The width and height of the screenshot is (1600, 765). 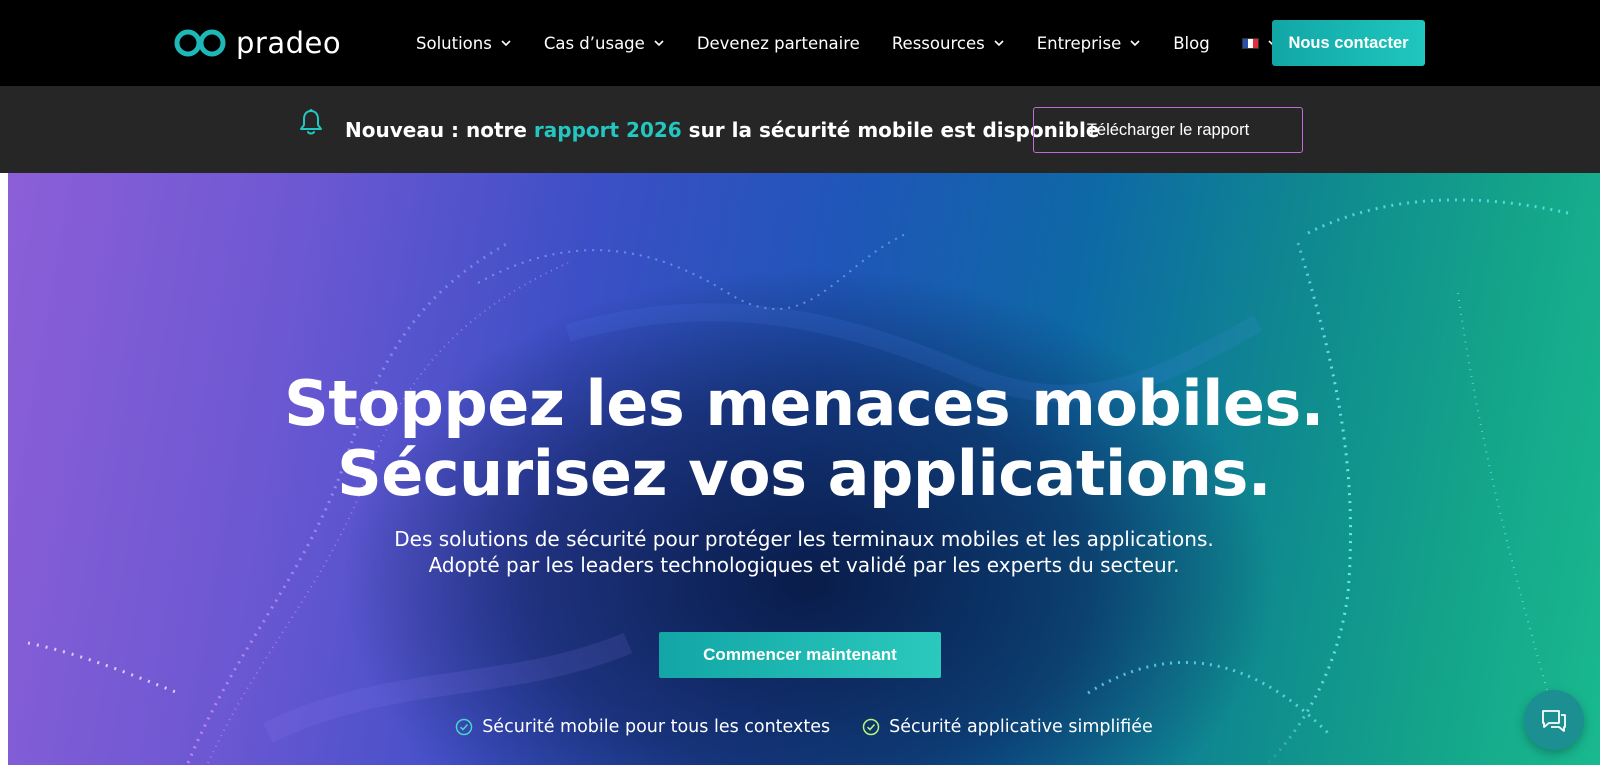 I want to click on nav-item-label: Blog, so click(x=1191, y=43).